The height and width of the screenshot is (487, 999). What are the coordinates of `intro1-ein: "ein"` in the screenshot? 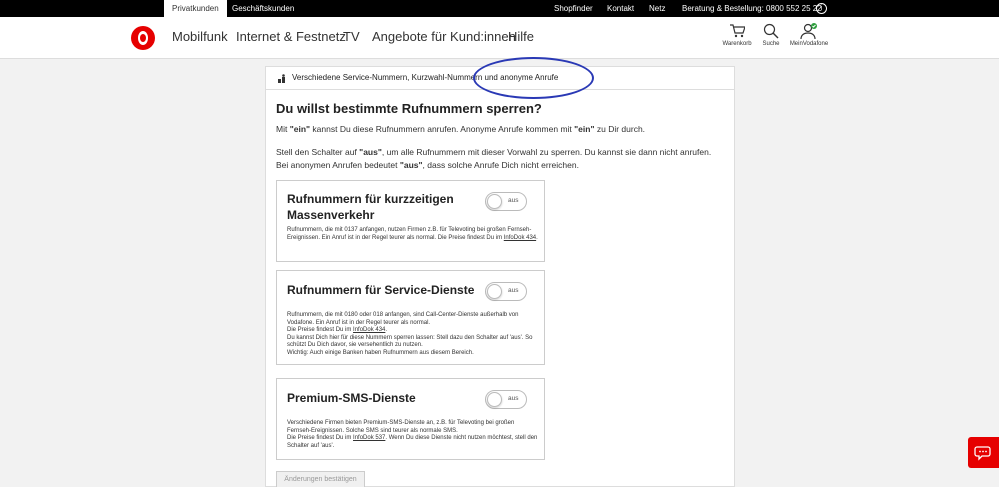 It's located at (300, 129).